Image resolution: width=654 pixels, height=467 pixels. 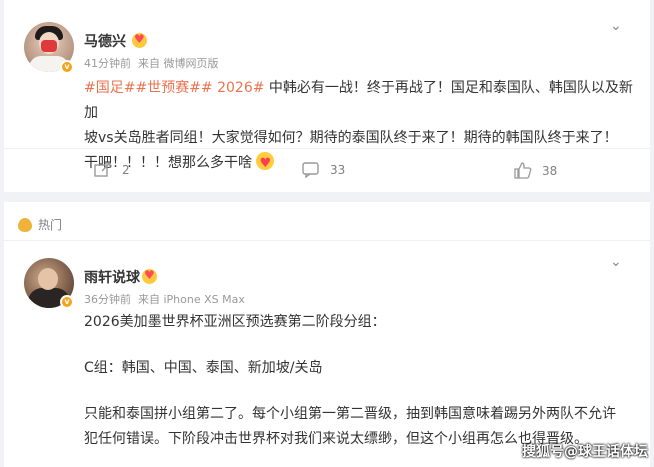 What do you see at coordinates (107, 299) in the screenshot?
I see `post-time: 36分钟前` at bounding box center [107, 299].